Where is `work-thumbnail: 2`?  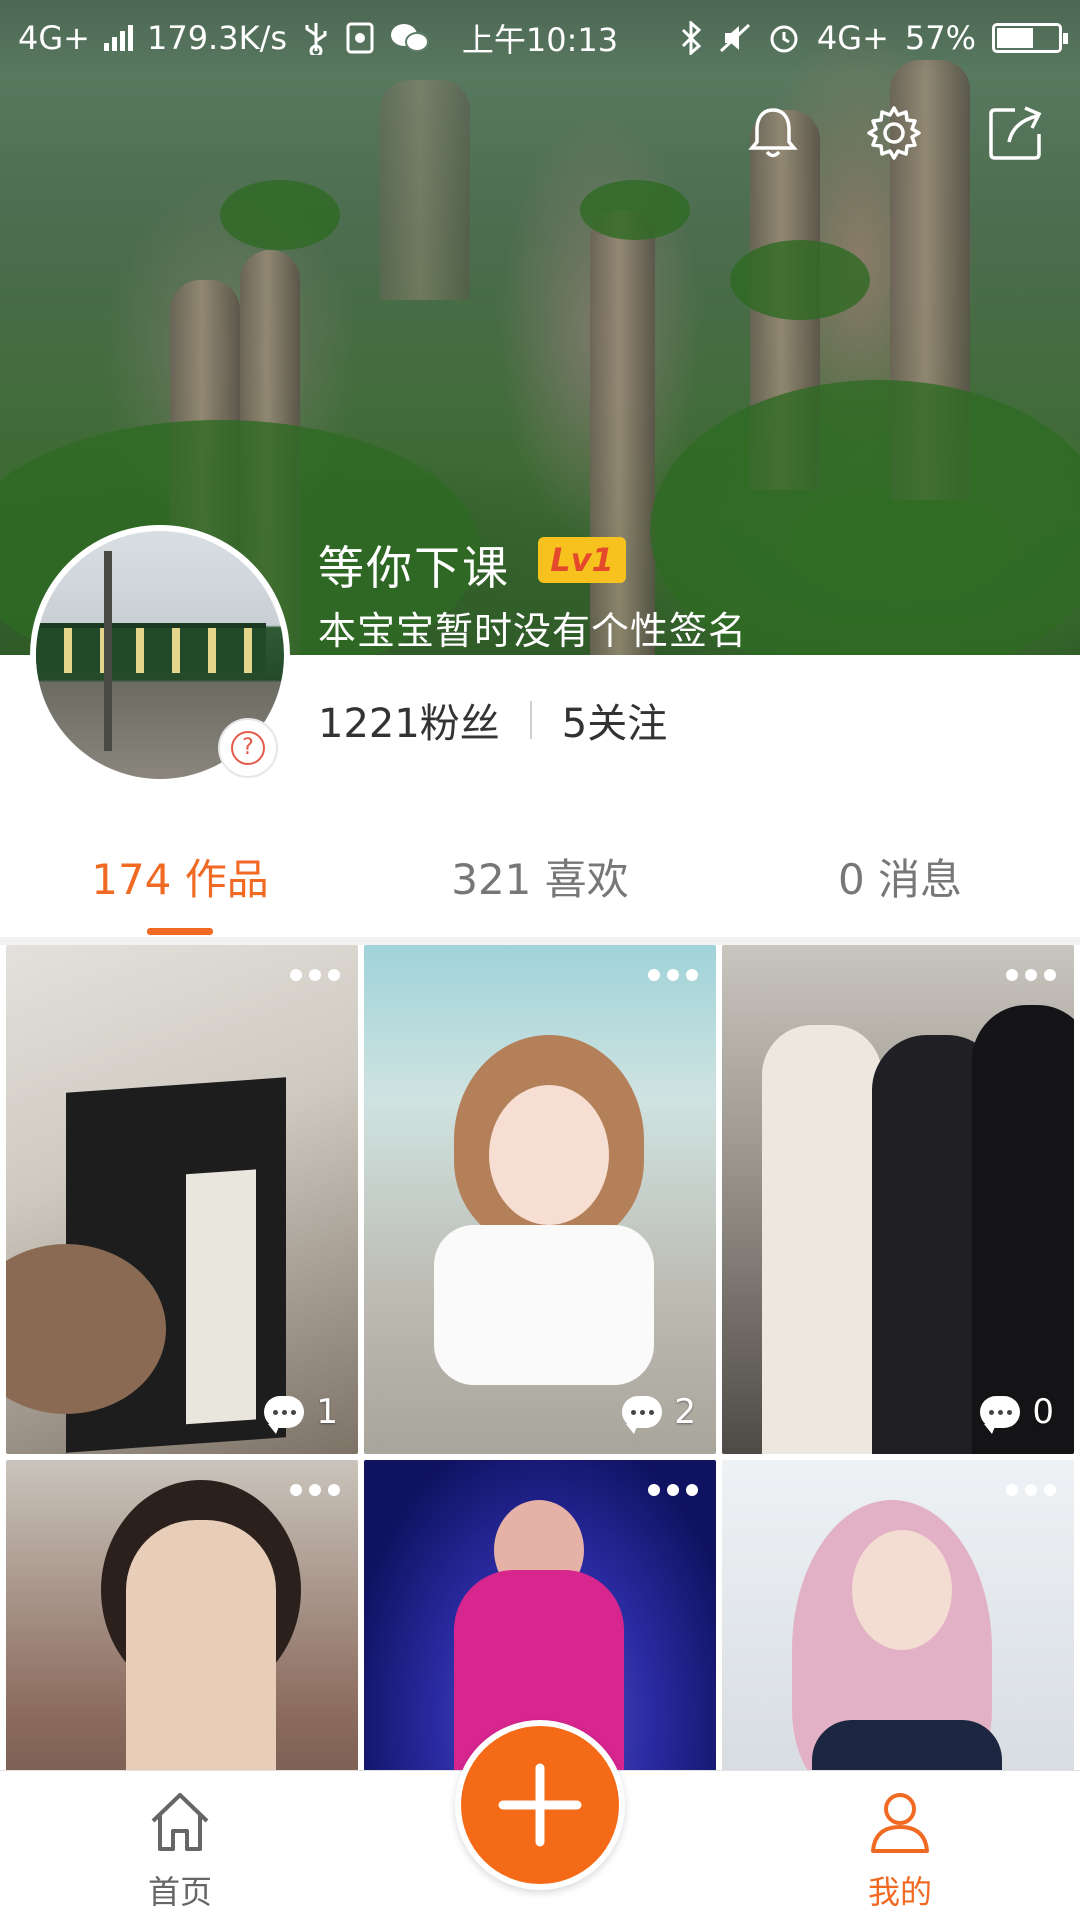
work-thumbnail: 2 is located at coordinates (540, 1199).